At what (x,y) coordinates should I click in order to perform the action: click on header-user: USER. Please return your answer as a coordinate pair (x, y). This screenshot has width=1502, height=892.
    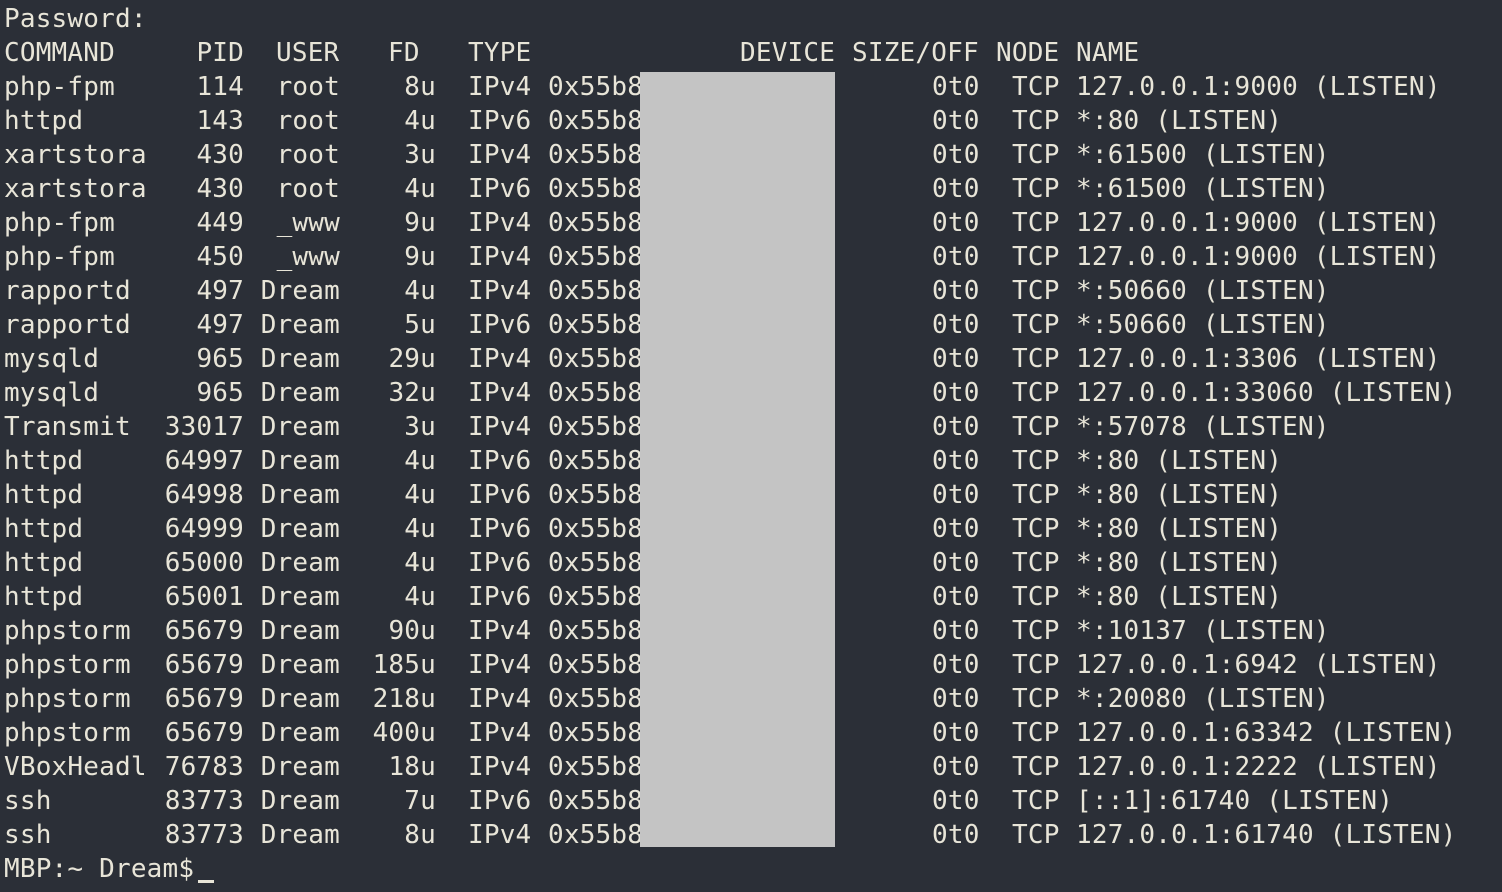
    Looking at the image, I should click on (308, 53).